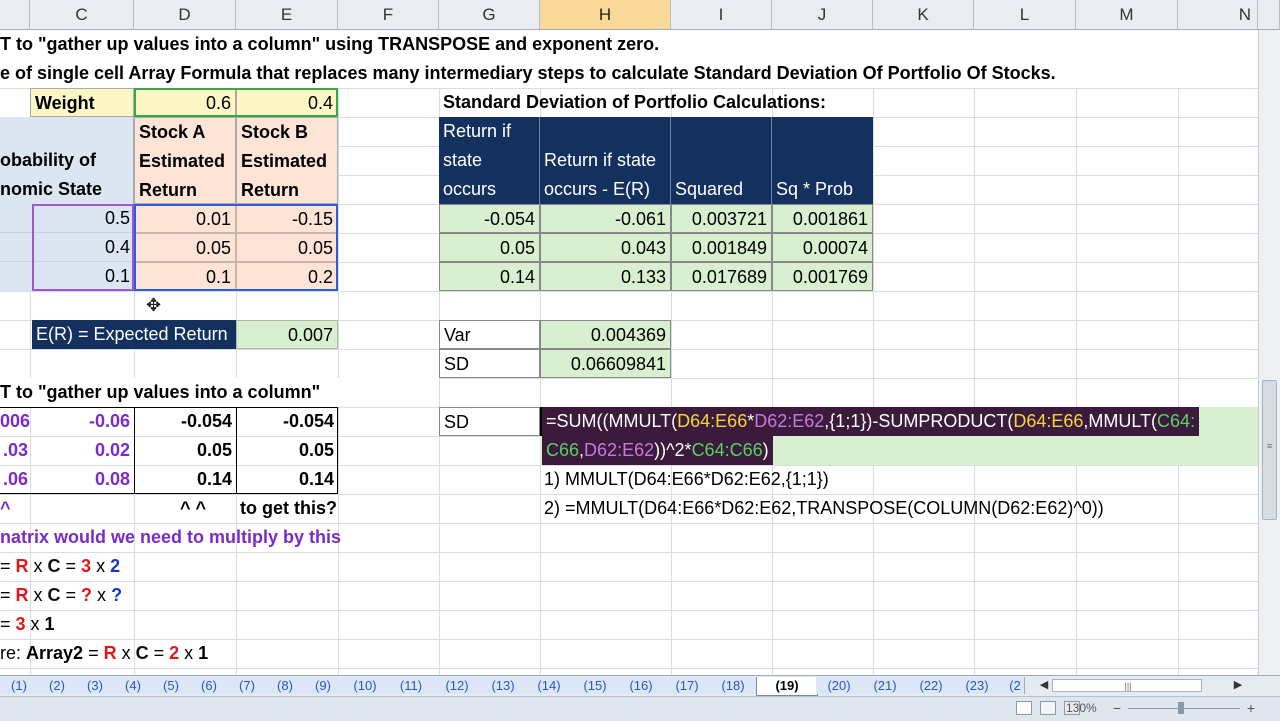 The width and height of the screenshot is (1280, 721). Describe the element at coordinates (100, 624) in the screenshot. I see `equation-3: = 3 x 1` at that location.